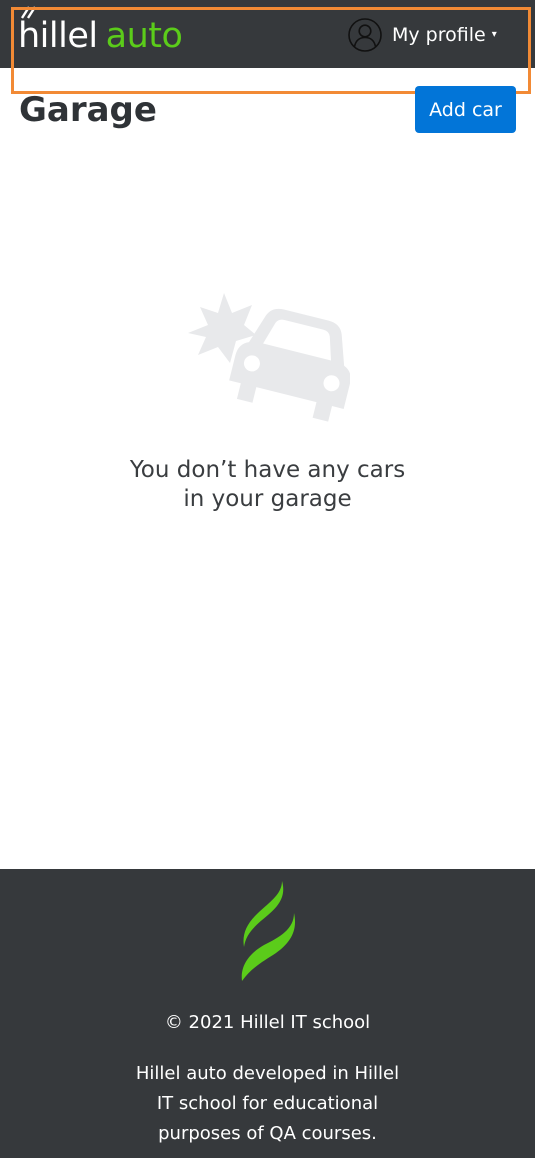  What do you see at coordinates (58, 36) in the screenshot?
I see `logo-text-hillel: hillel` at bounding box center [58, 36].